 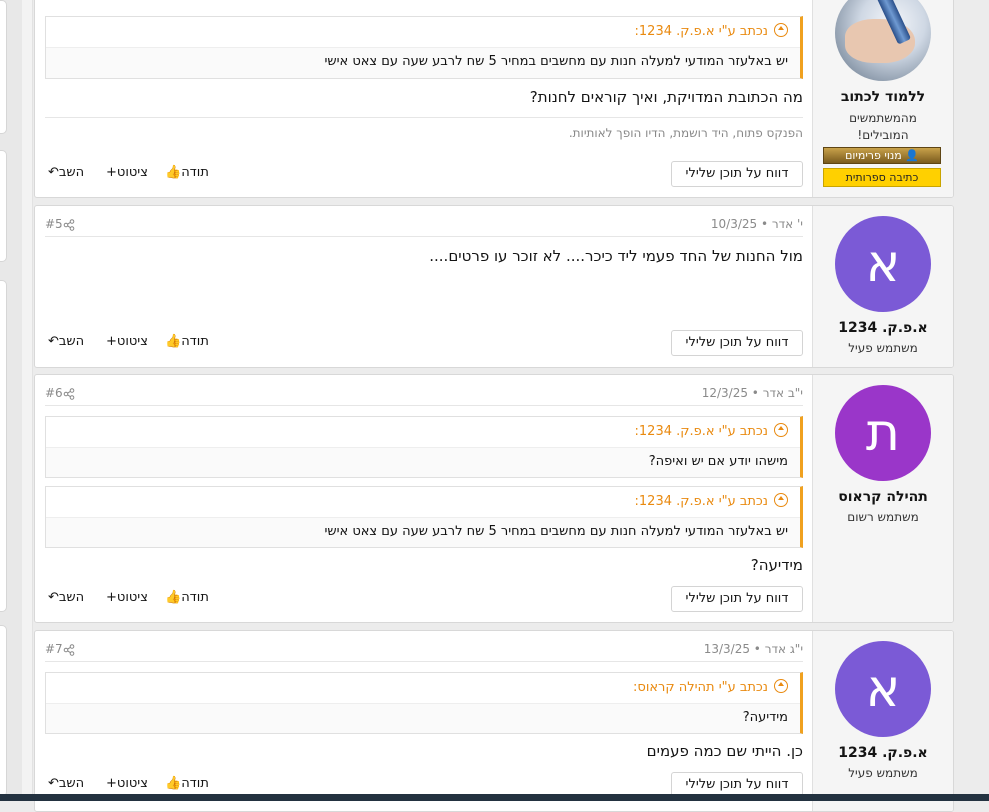 What do you see at coordinates (752, 393) in the screenshot?
I see `post-date: י"ב אדר • 12/3/25` at bounding box center [752, 393].